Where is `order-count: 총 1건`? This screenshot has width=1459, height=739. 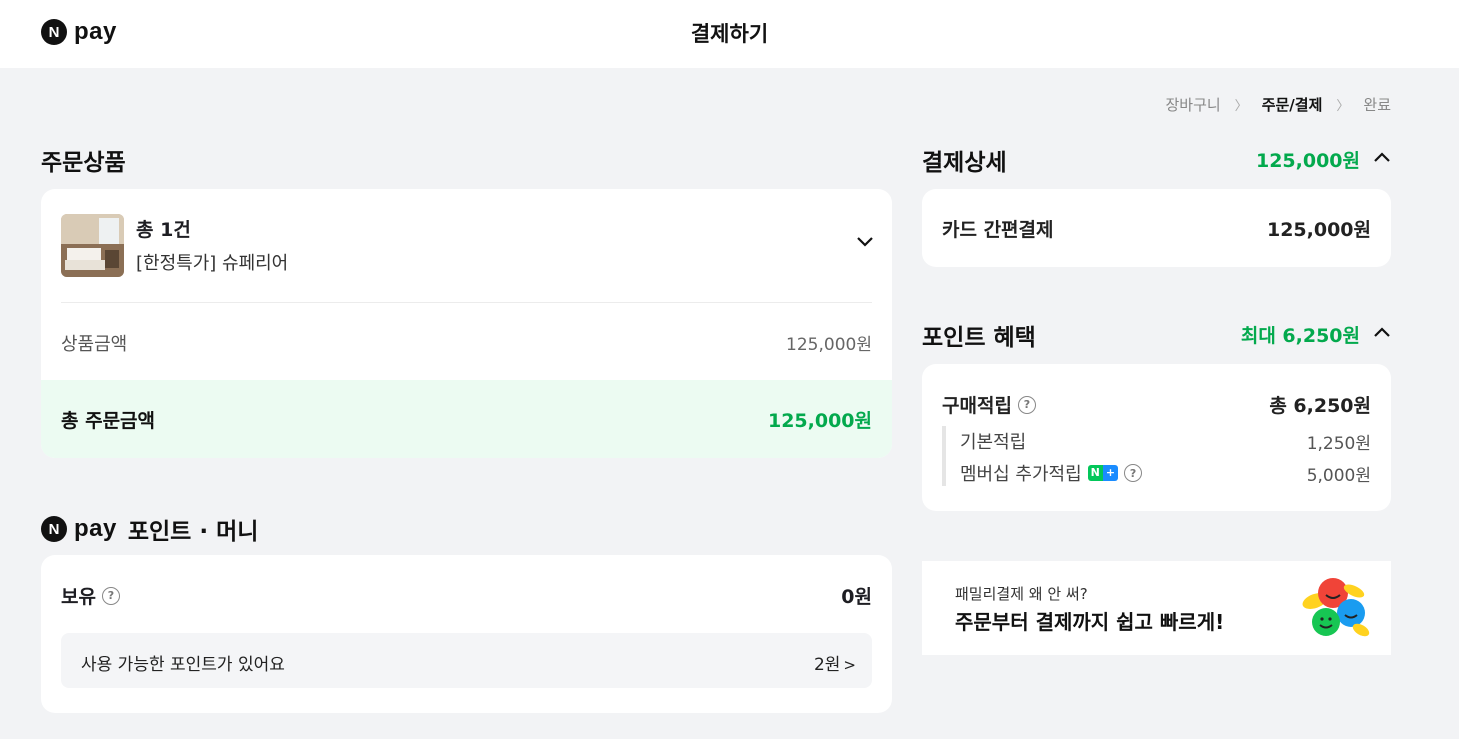 order-count: 총 1건 is located at coordinates (163, 230).